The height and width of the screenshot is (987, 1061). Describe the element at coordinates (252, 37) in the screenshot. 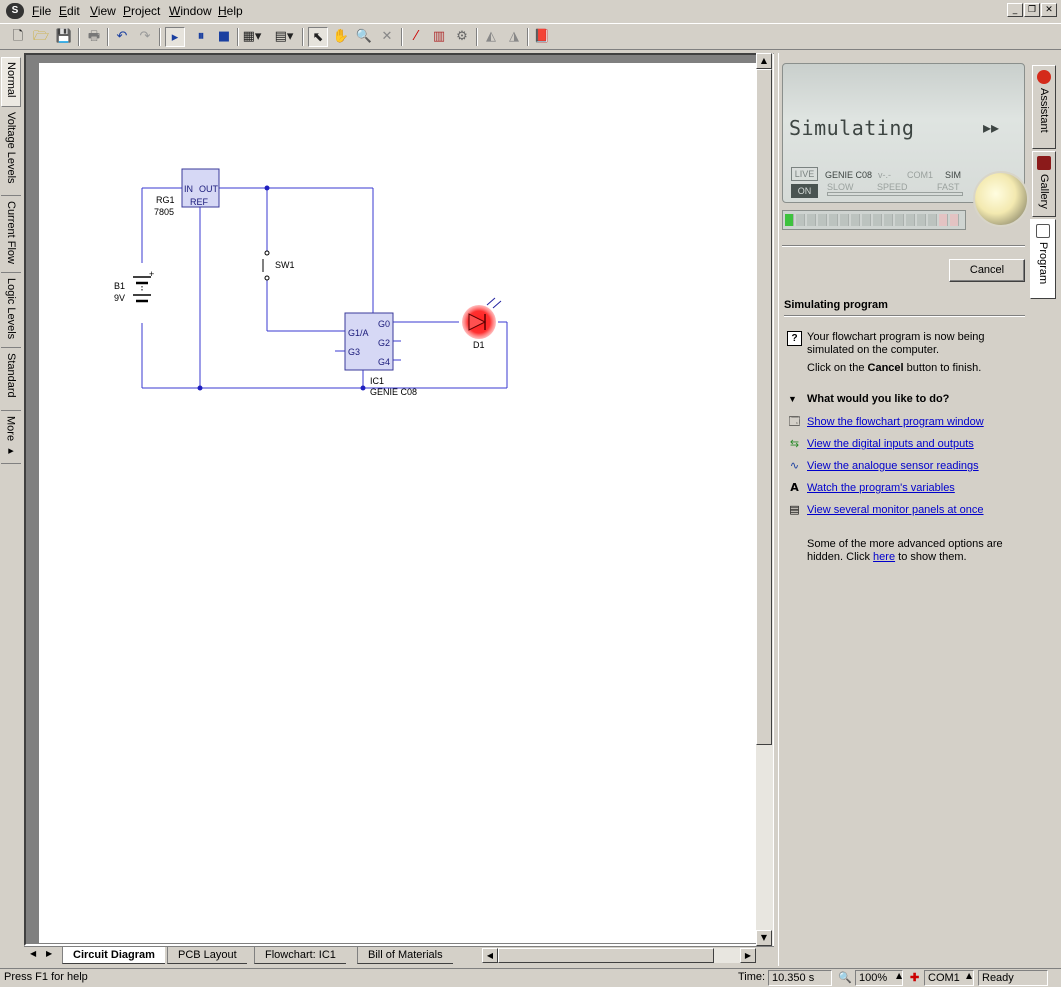

I see `chip-dropdown-icon: ▦▾` at that location.